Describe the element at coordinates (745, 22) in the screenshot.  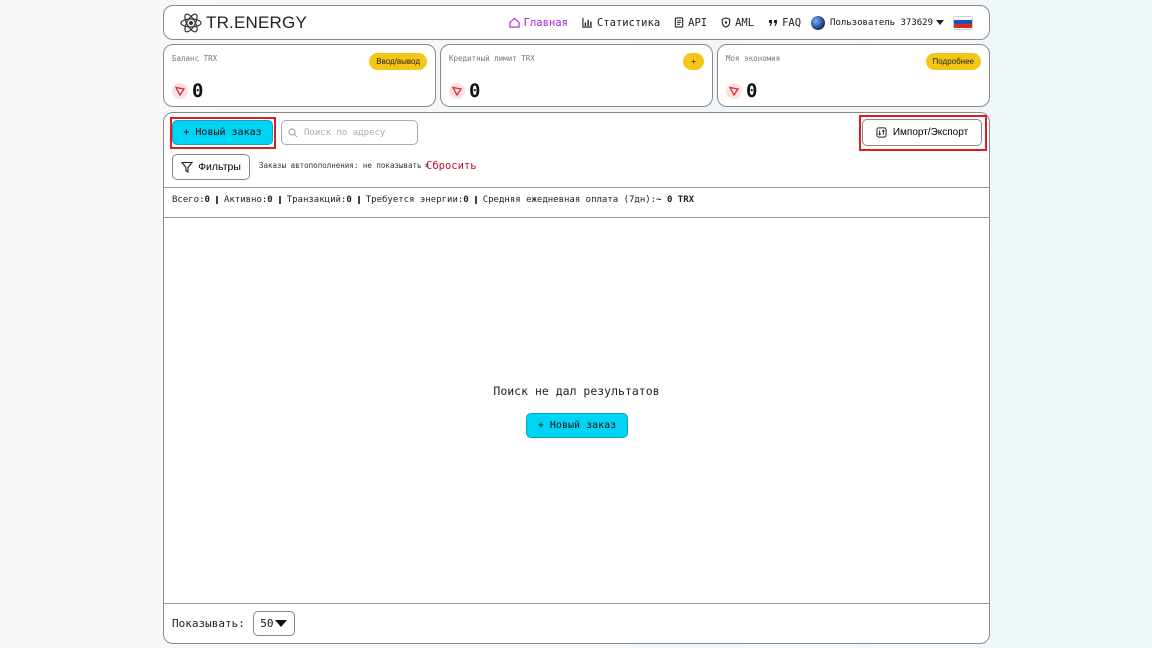
I see `nav-label-aml: AML` at that location.